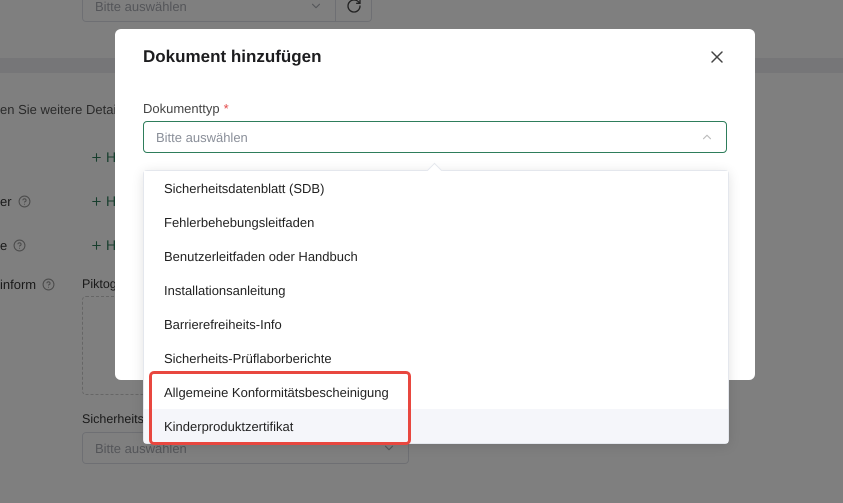 This screenshot has width=843, height=503. Describe the element at coordinates (436, 256) in the screenshot. I see `dropdown-option: Benutzerleitfaden oder Handbuch` at that location.